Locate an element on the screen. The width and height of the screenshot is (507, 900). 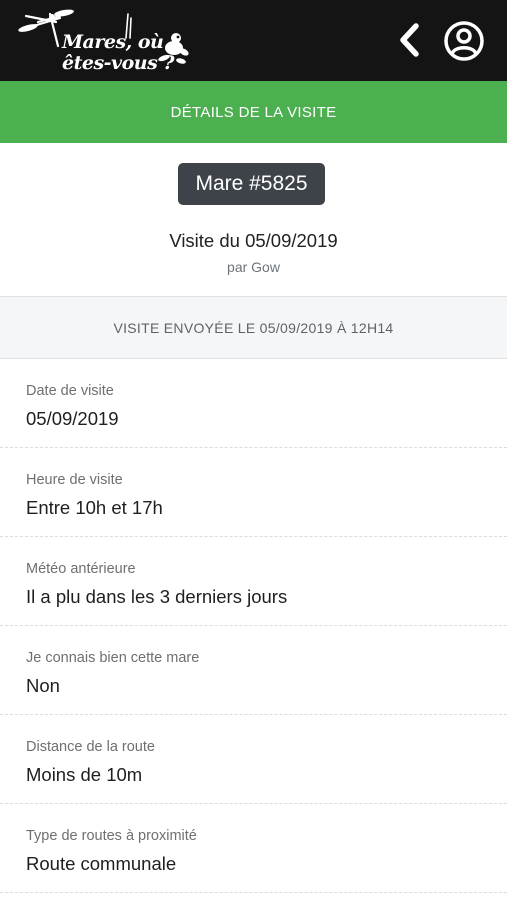
visit-title: Visite du 05/09/2019 is located at coordinates (253, 240).